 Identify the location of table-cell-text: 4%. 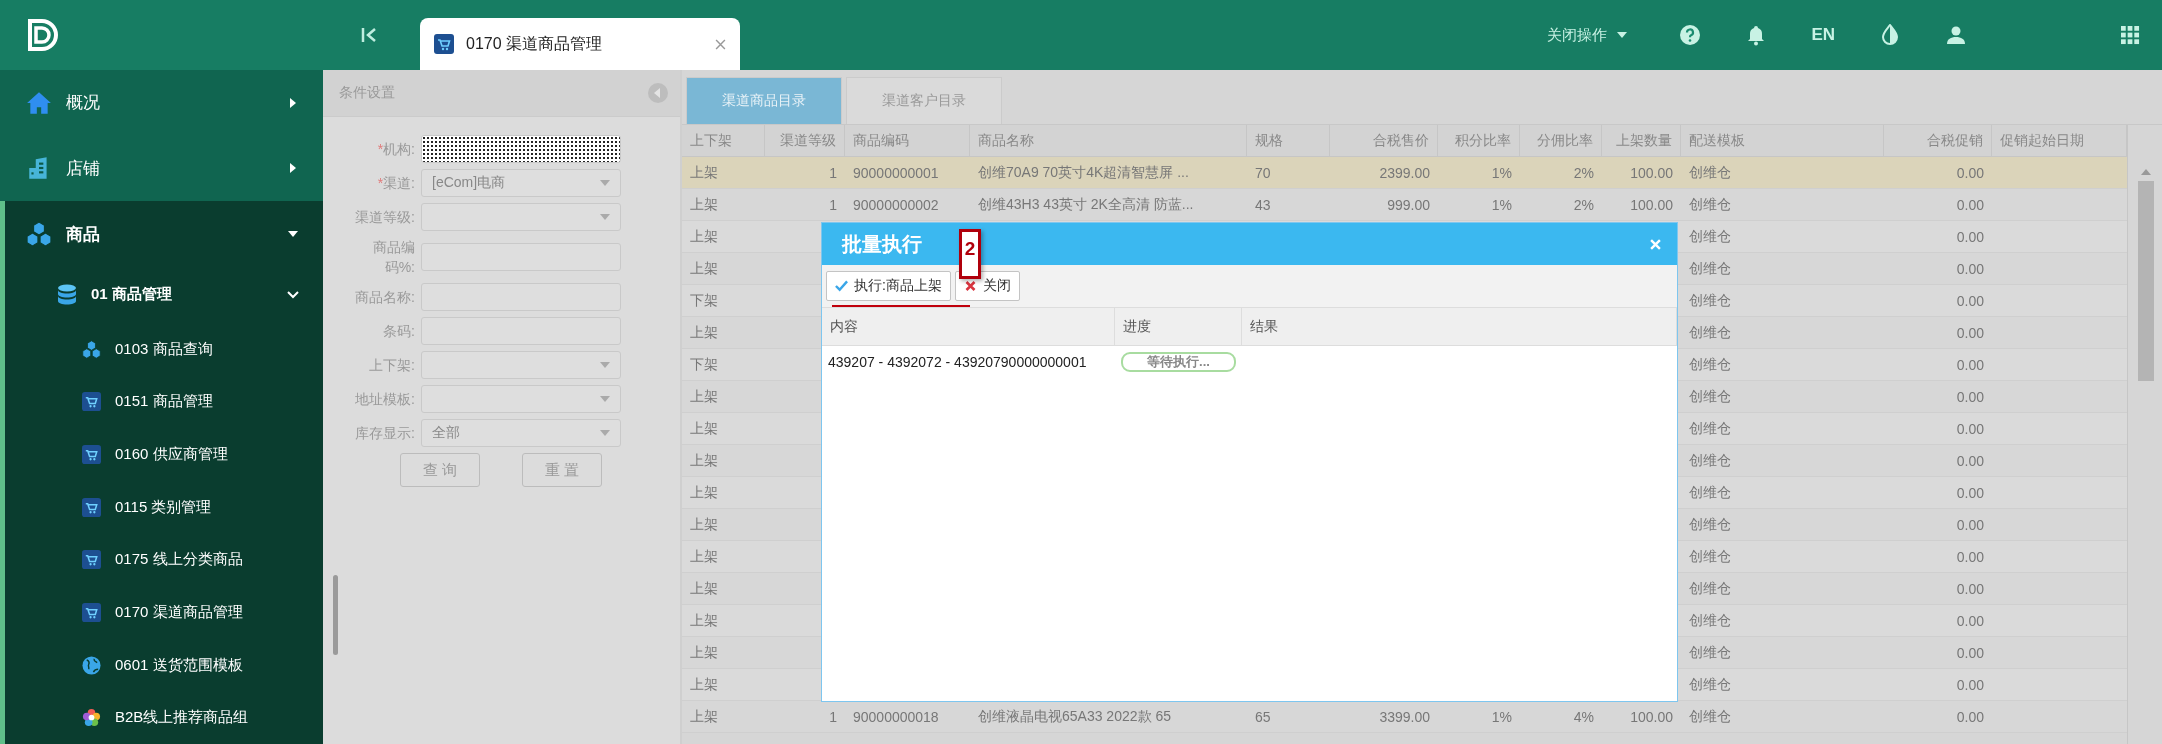
(1583, 717).